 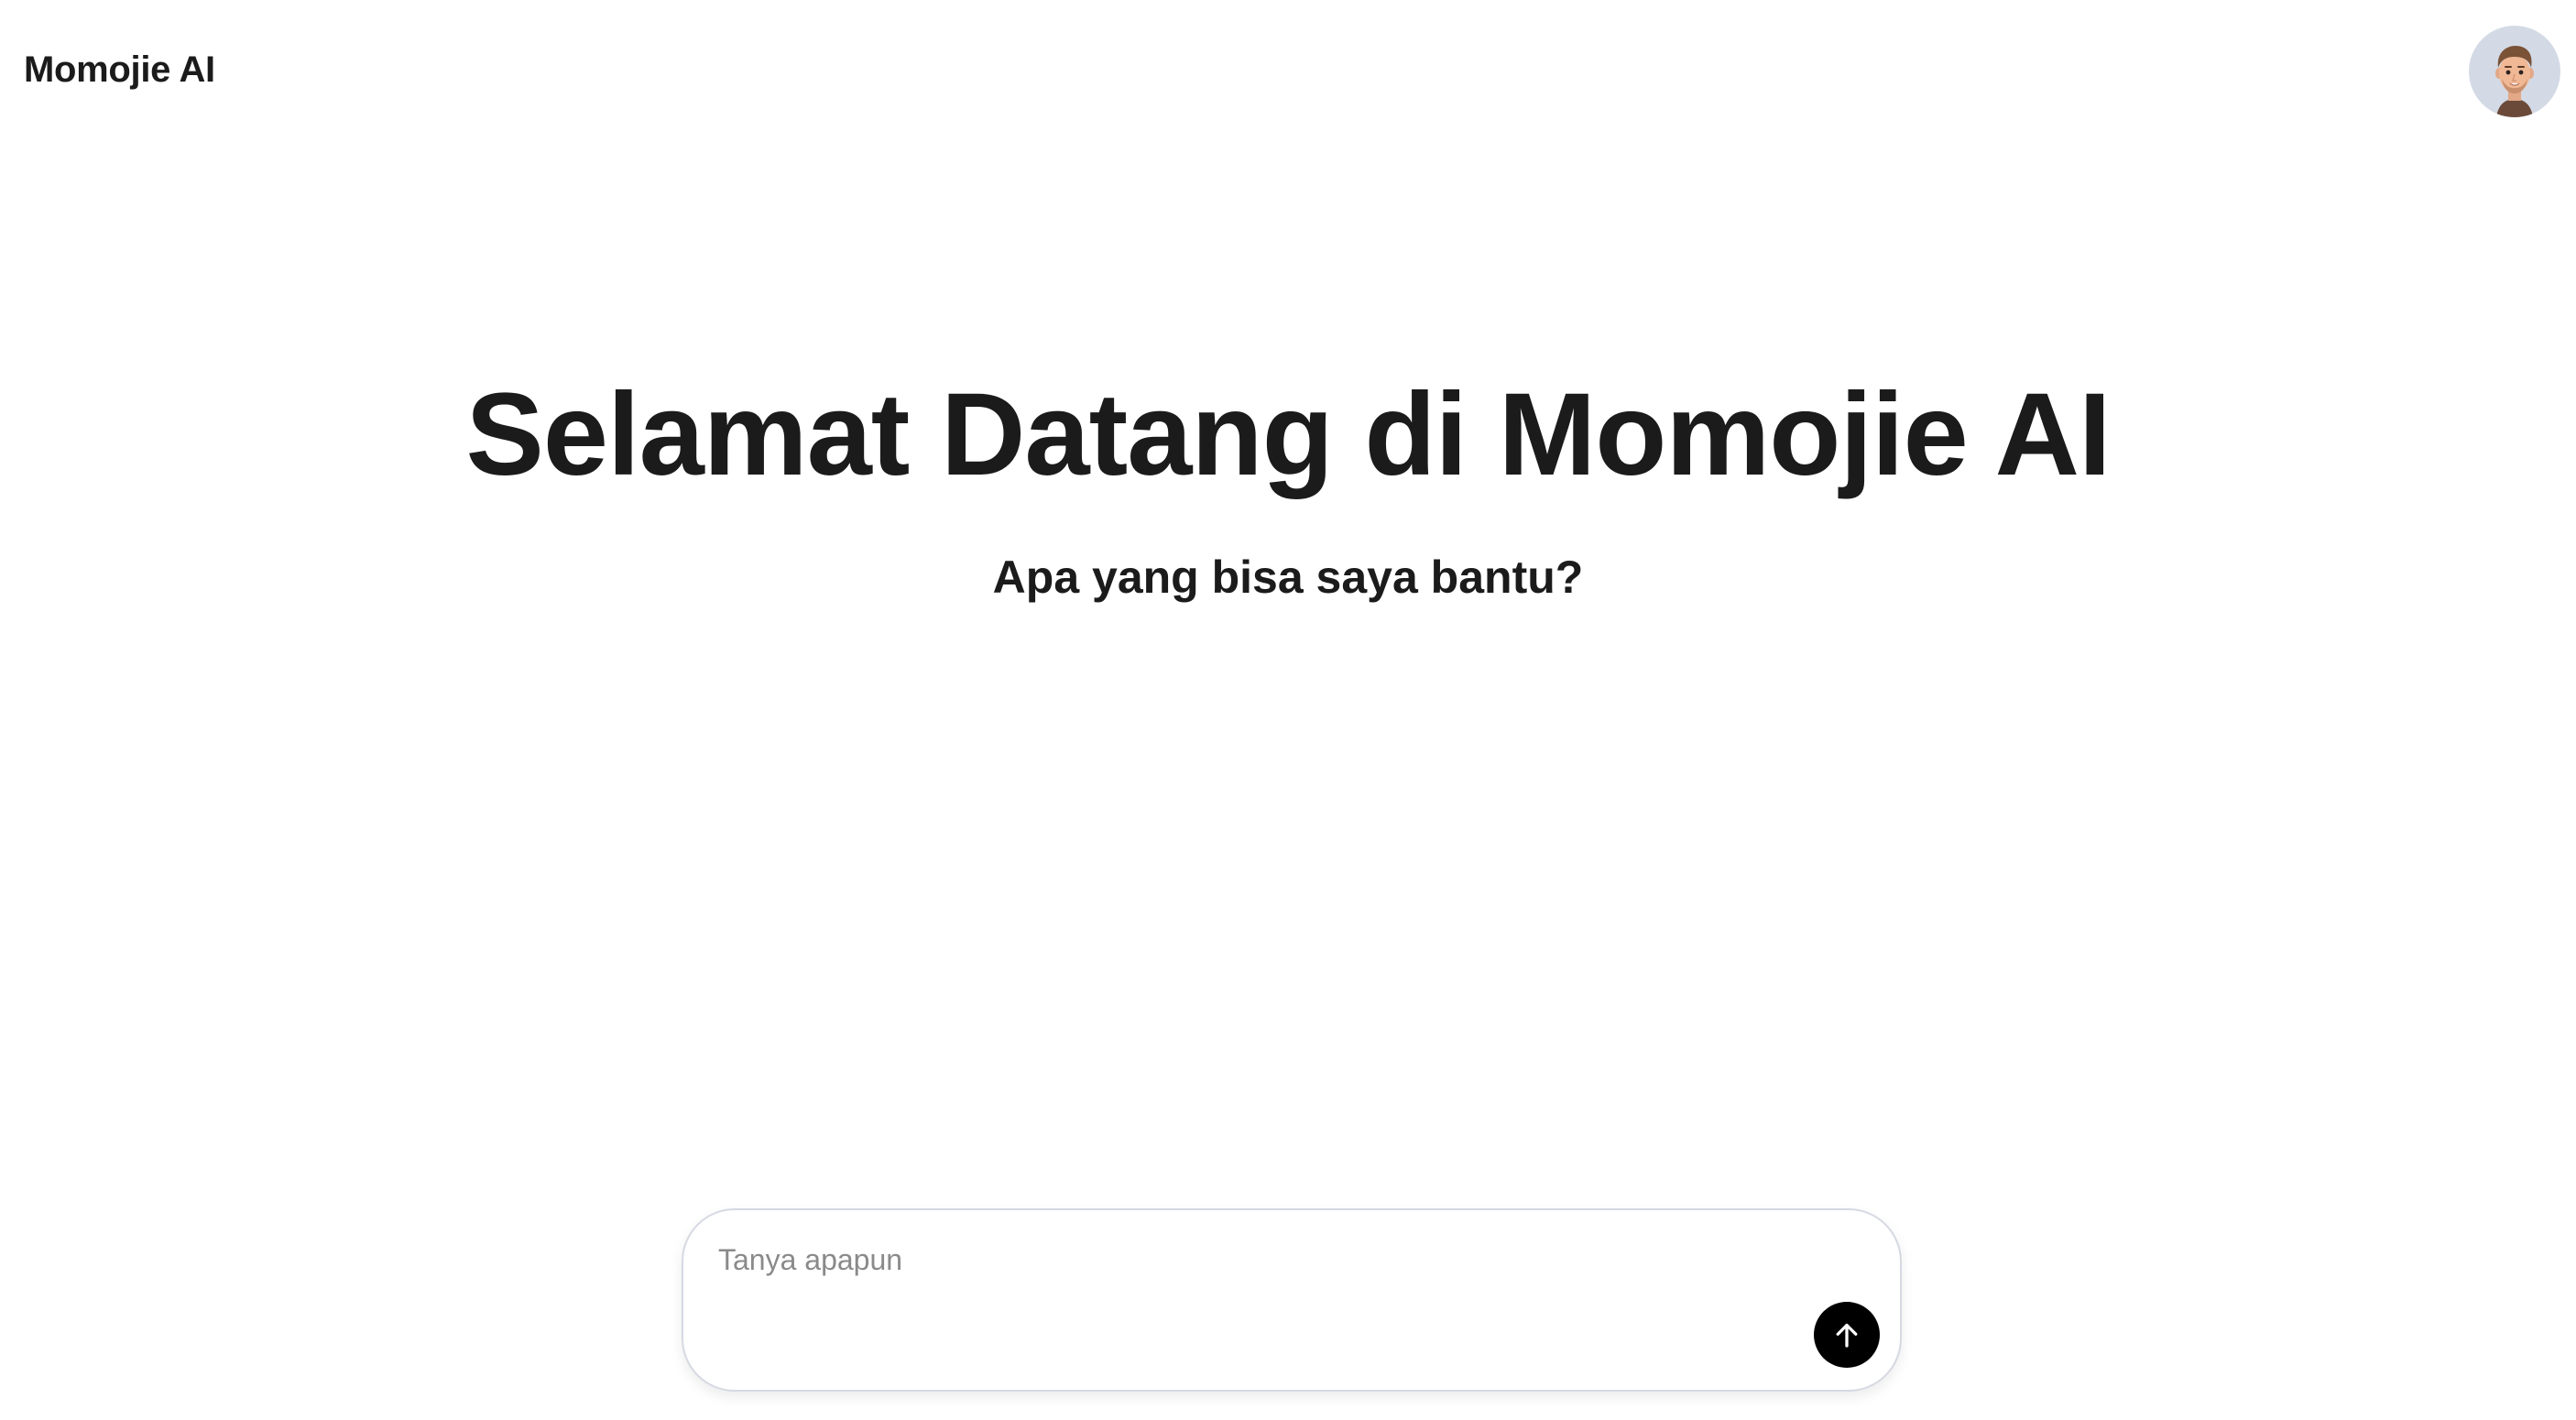 I want to click on send-button, so click(x=1847, y=1335).